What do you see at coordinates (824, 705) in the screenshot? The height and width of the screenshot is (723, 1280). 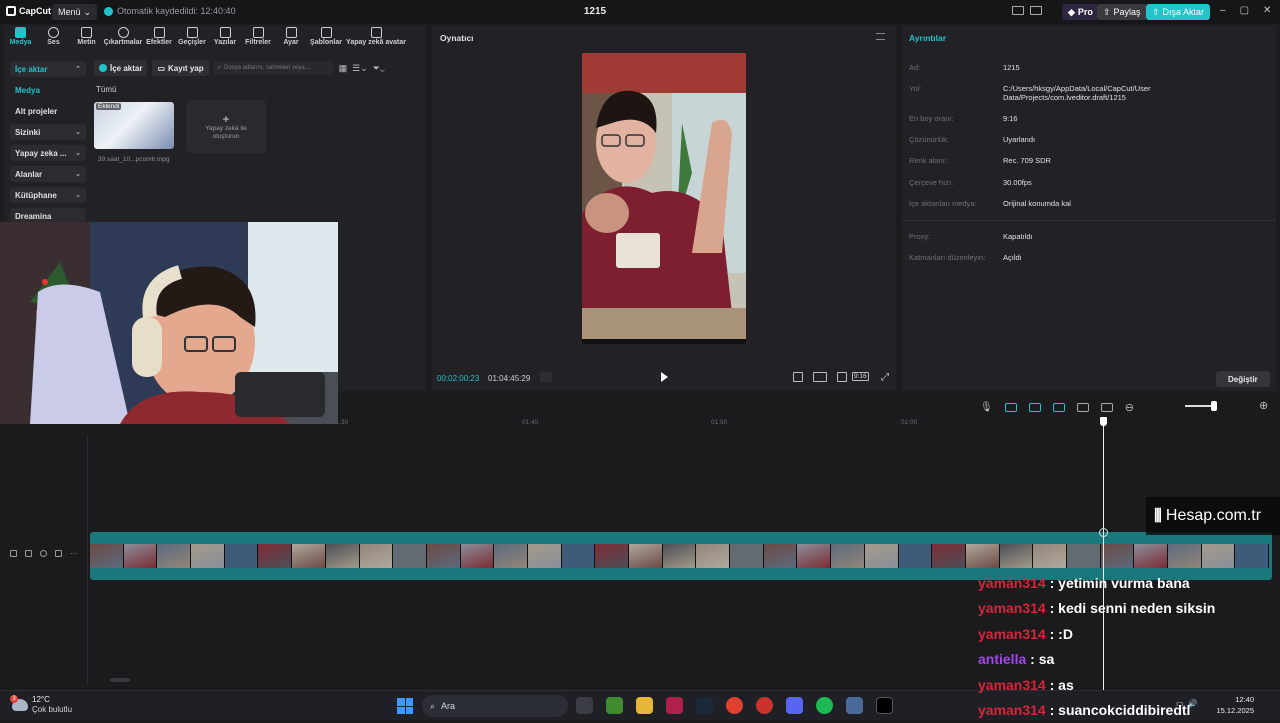 I see `spotify-icon` at bounding box center [824, 705].